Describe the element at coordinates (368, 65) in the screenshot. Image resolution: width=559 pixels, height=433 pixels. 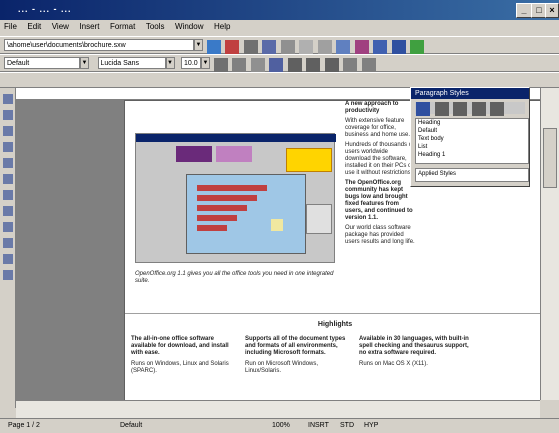
I see `bullets-icon` at that location.